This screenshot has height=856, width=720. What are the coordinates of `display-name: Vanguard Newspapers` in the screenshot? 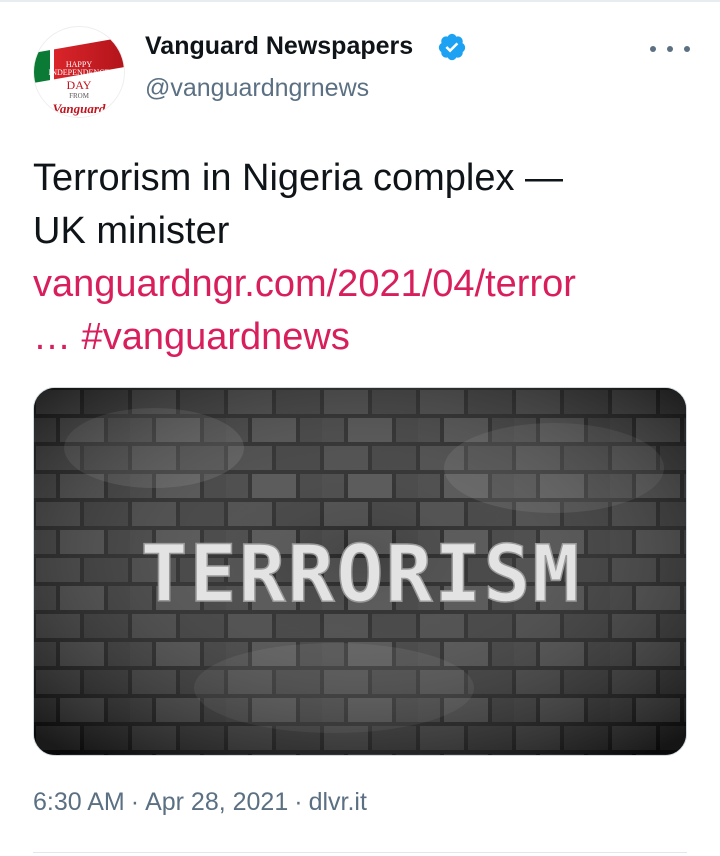 It's located at (279, 46).